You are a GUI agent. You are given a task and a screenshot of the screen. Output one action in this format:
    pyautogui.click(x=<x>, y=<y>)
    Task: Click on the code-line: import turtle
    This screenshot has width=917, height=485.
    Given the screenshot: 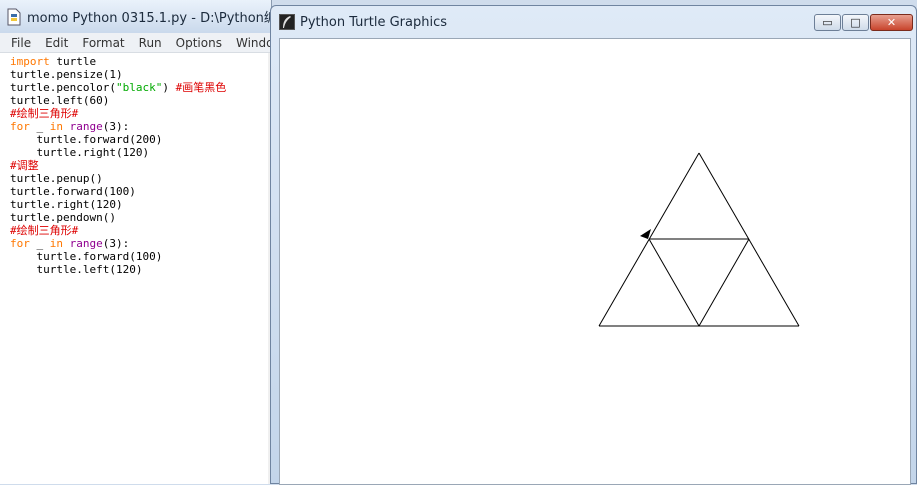 What is the action you would take?
    pyautogui.click(x=139, y=61)
    